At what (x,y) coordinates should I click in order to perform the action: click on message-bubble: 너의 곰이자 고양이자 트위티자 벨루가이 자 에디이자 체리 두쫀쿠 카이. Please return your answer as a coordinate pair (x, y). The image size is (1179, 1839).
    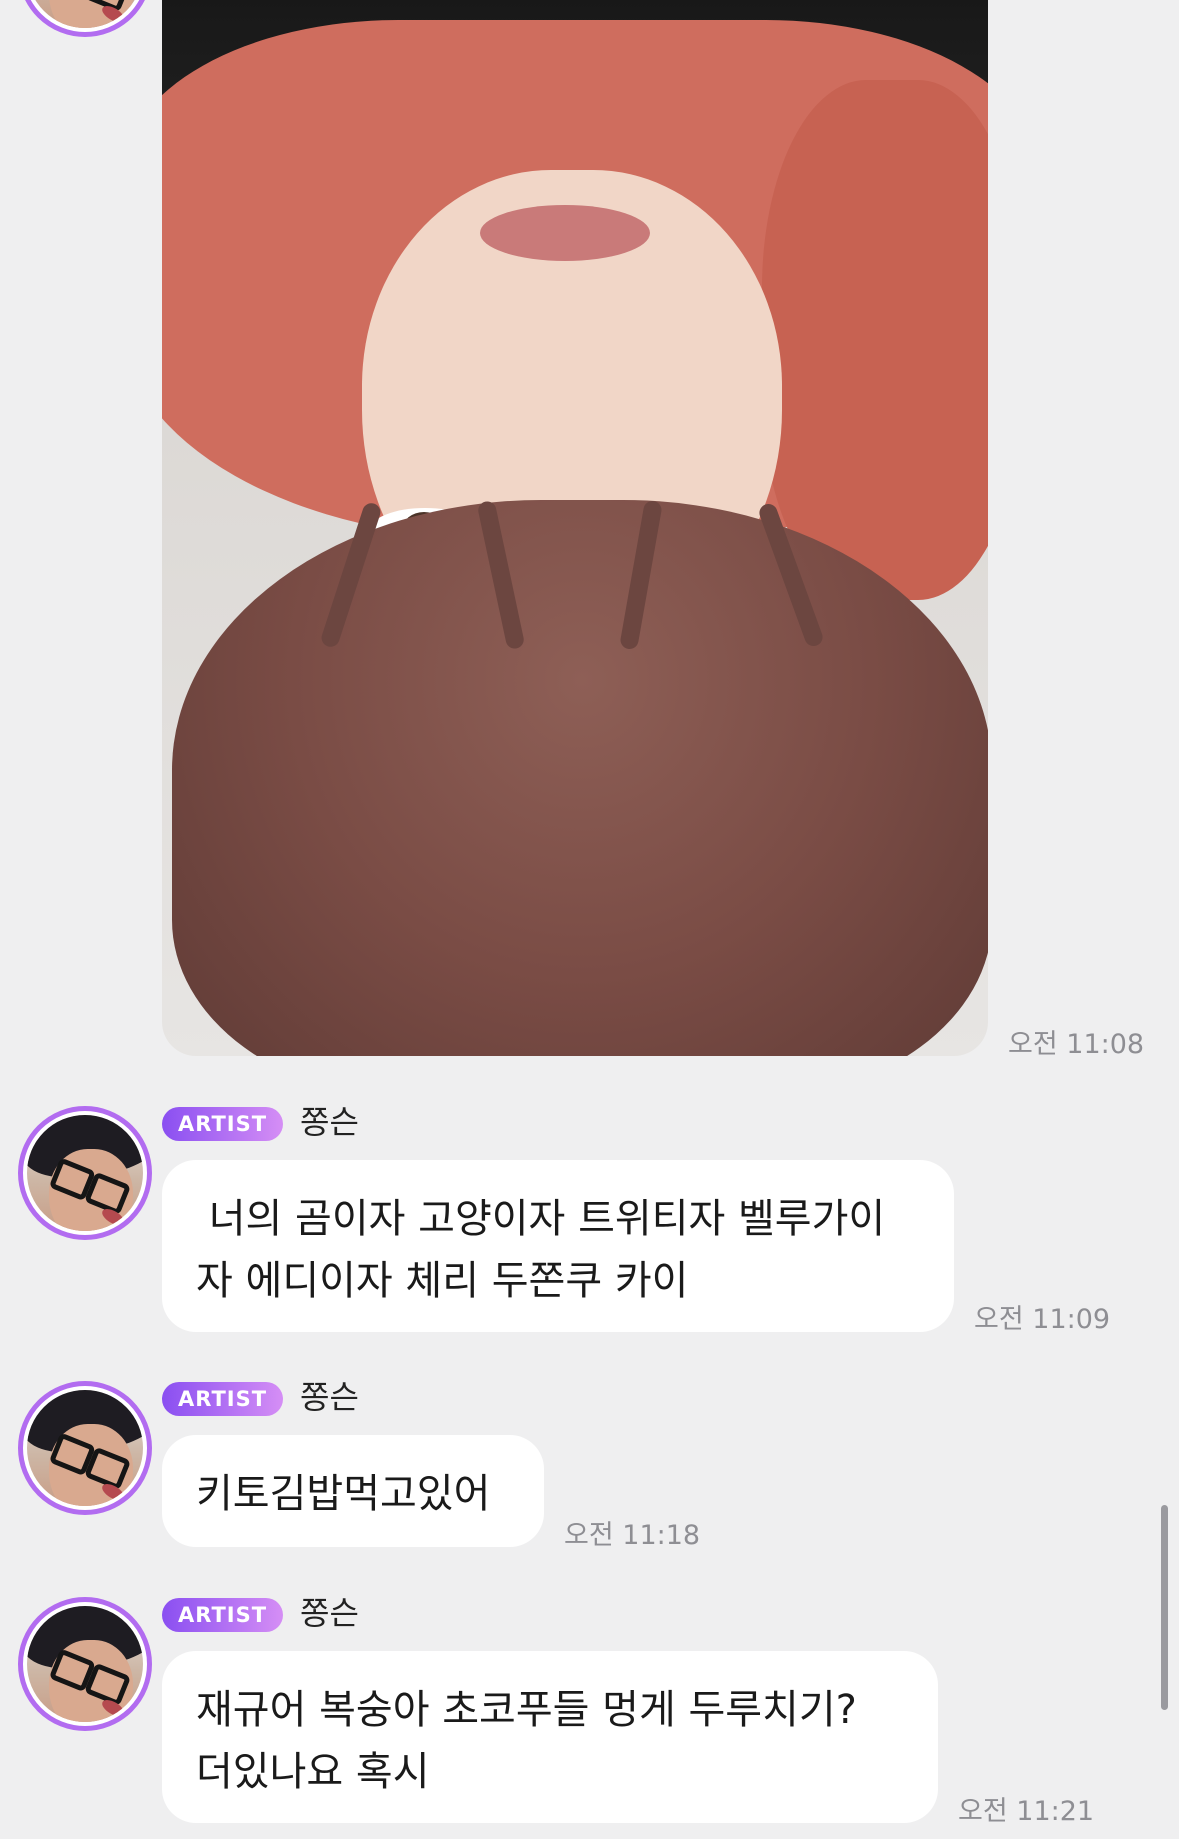
    Looking at the image, I should click on (558, 1246).